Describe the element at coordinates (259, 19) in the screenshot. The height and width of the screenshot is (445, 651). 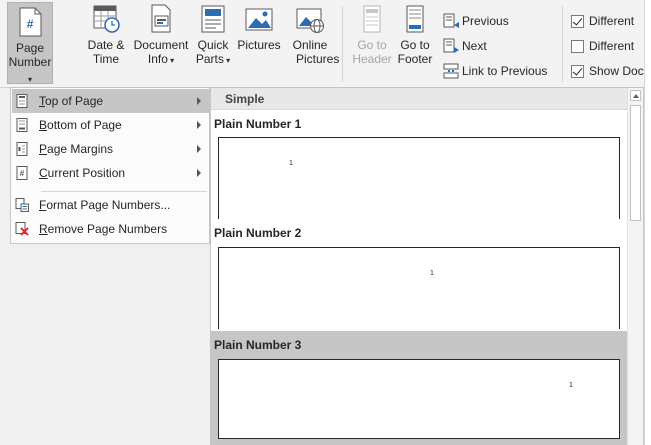
I see `picture-icon` at that location.